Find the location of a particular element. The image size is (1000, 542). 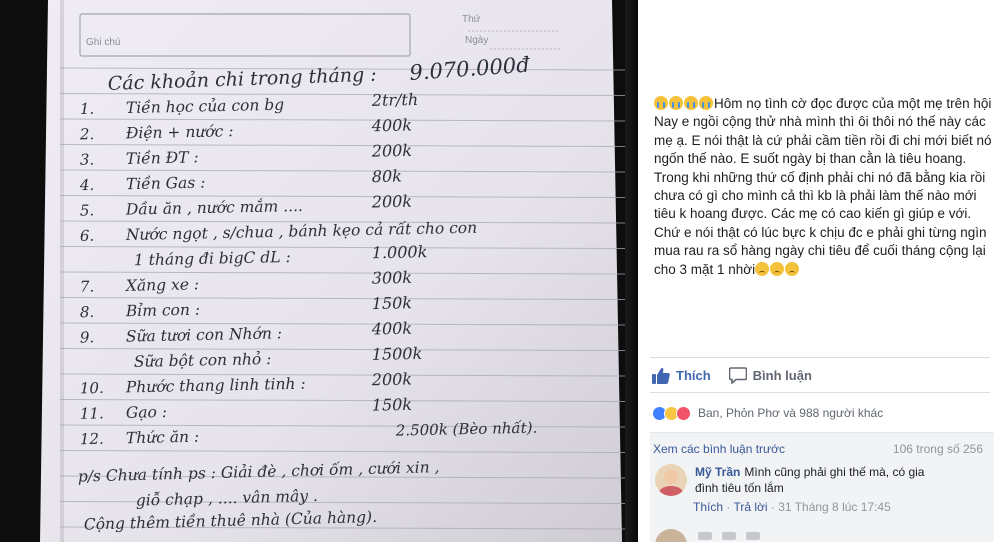

comment-icon is located at coordinates (737, 375).